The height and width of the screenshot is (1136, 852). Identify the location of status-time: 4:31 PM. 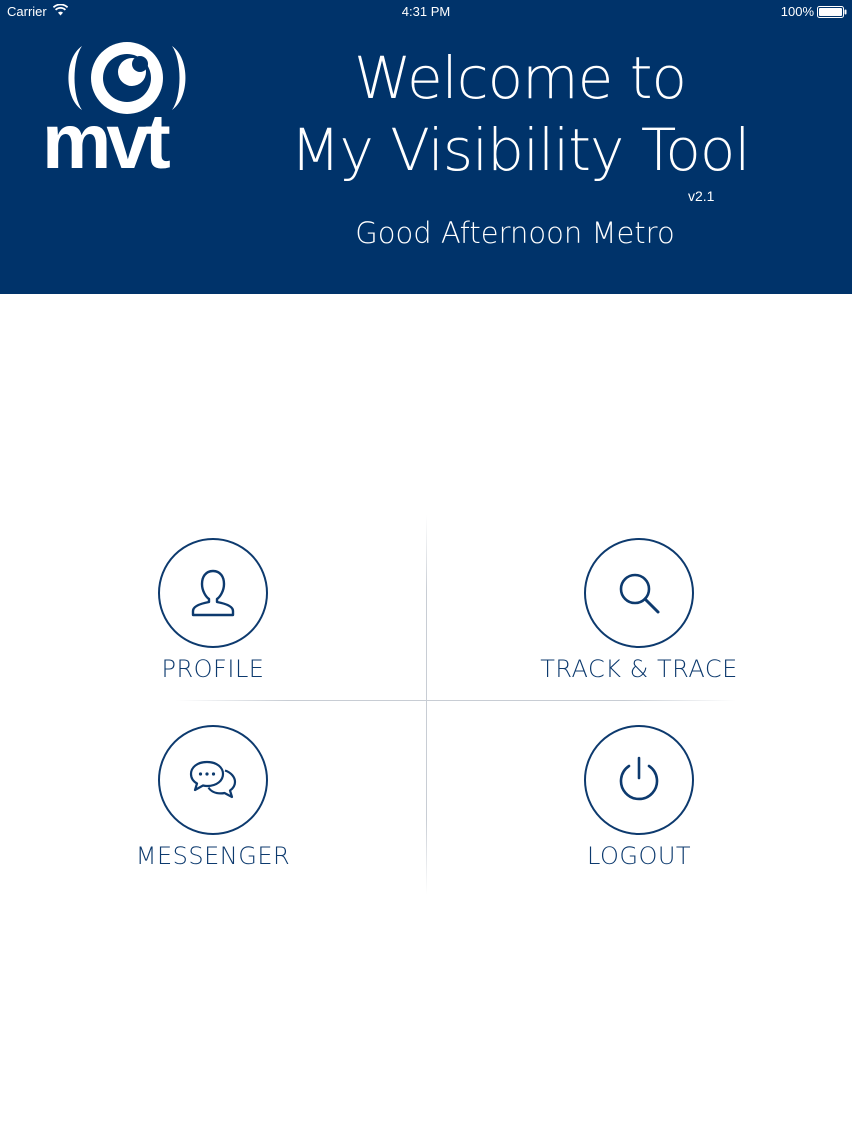
(426, 11).